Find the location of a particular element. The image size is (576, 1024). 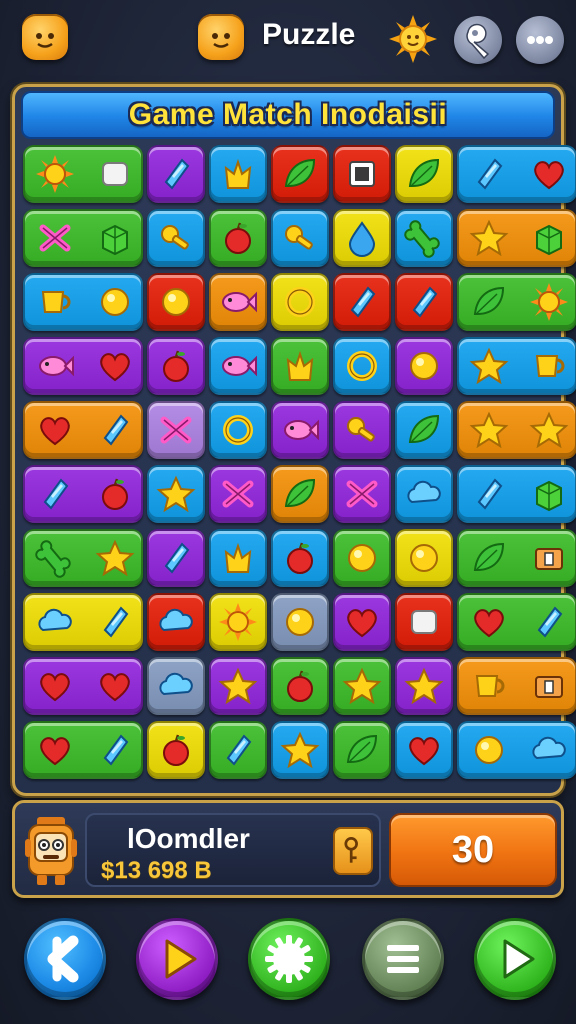

circle-icon is located at coordinates (362, 558).